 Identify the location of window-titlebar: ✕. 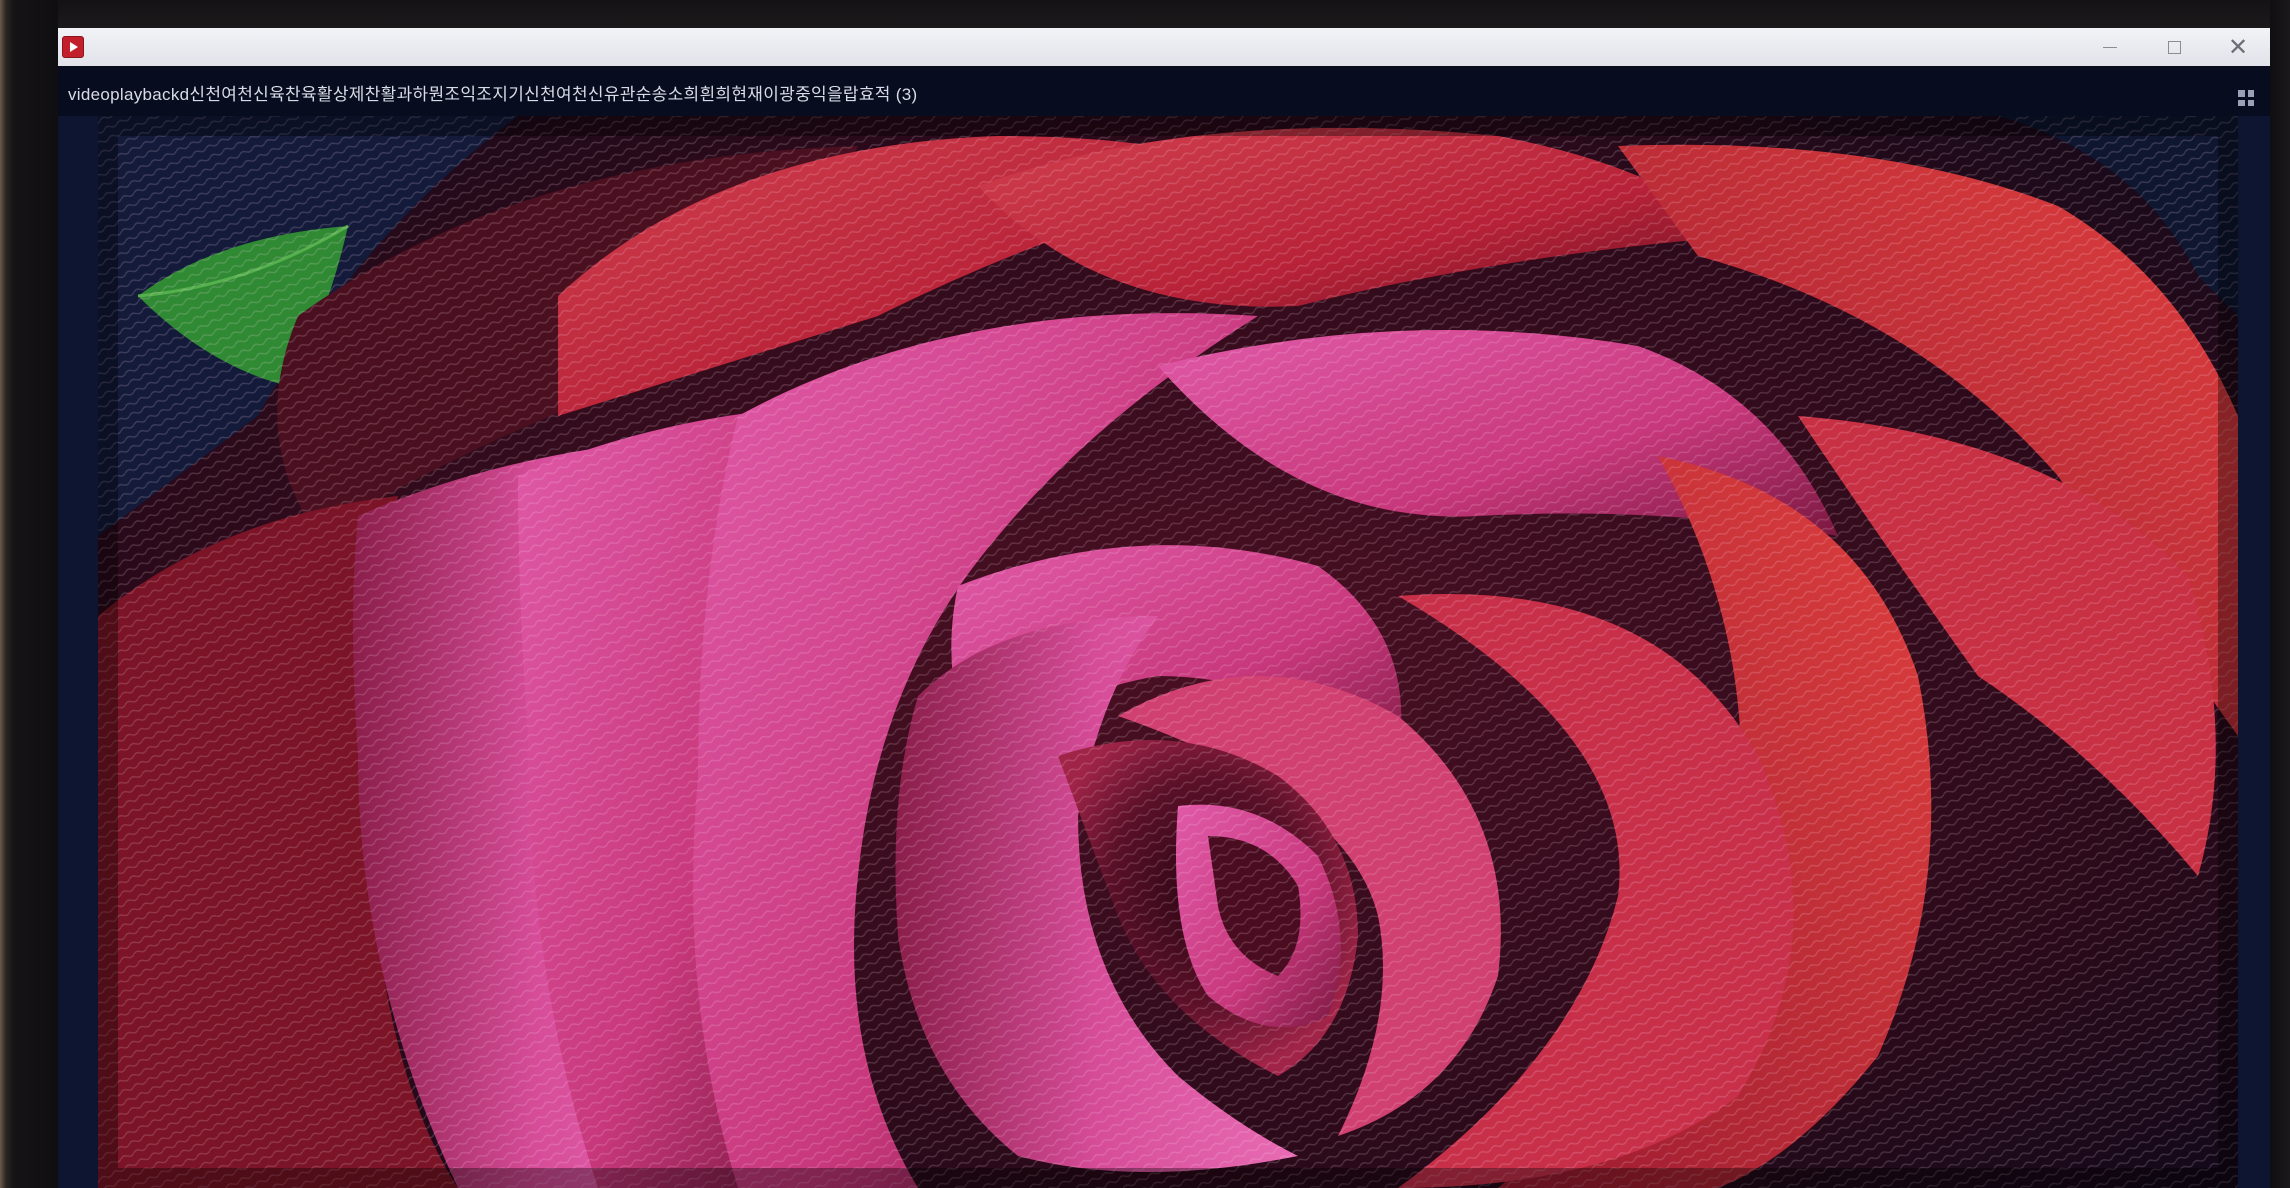
(1164, 47).